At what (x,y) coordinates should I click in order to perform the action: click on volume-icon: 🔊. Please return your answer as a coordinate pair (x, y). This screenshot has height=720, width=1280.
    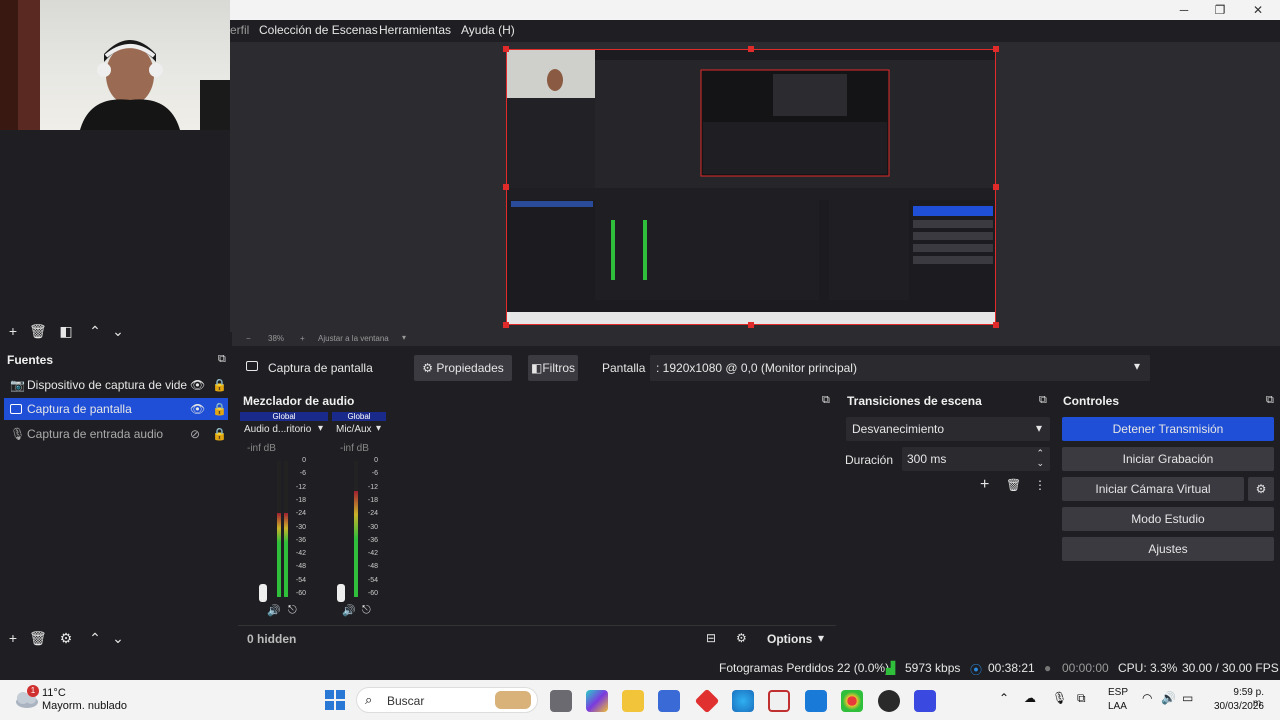
    Looking at the image, I should click on (1168, 698).